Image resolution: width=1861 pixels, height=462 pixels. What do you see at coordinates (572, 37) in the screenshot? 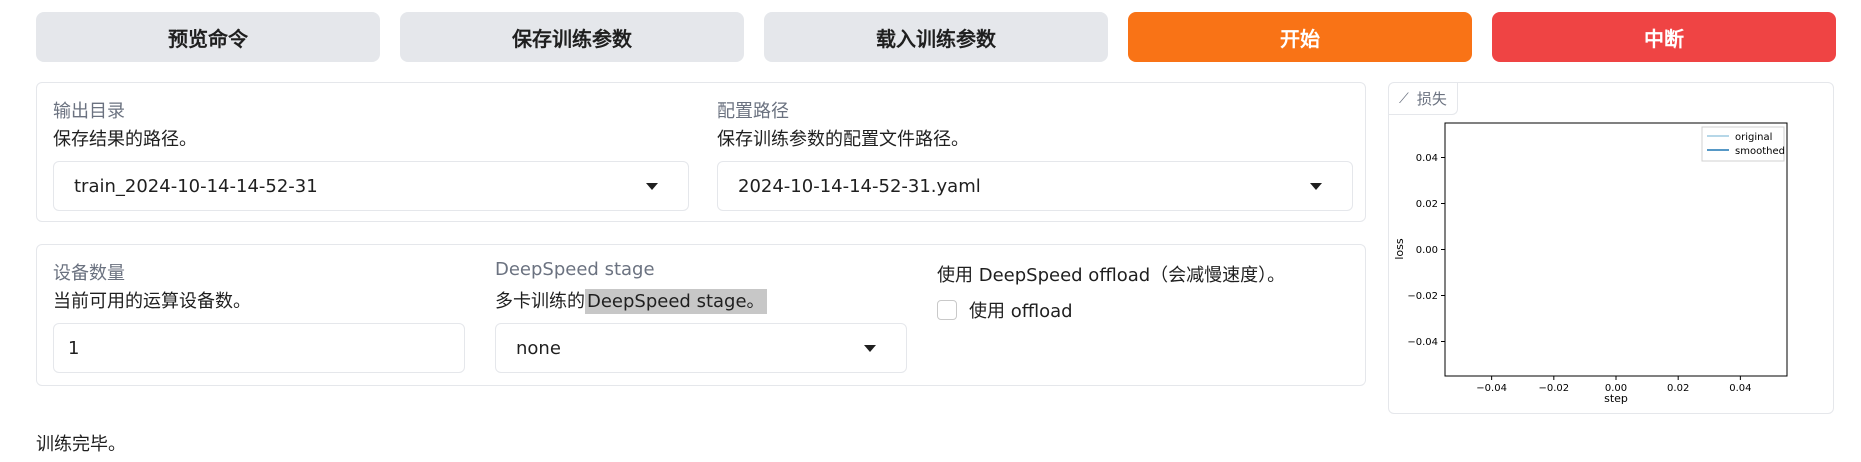
I see `save-args-button: 保存训练参数` at bounding box center [572, 37].